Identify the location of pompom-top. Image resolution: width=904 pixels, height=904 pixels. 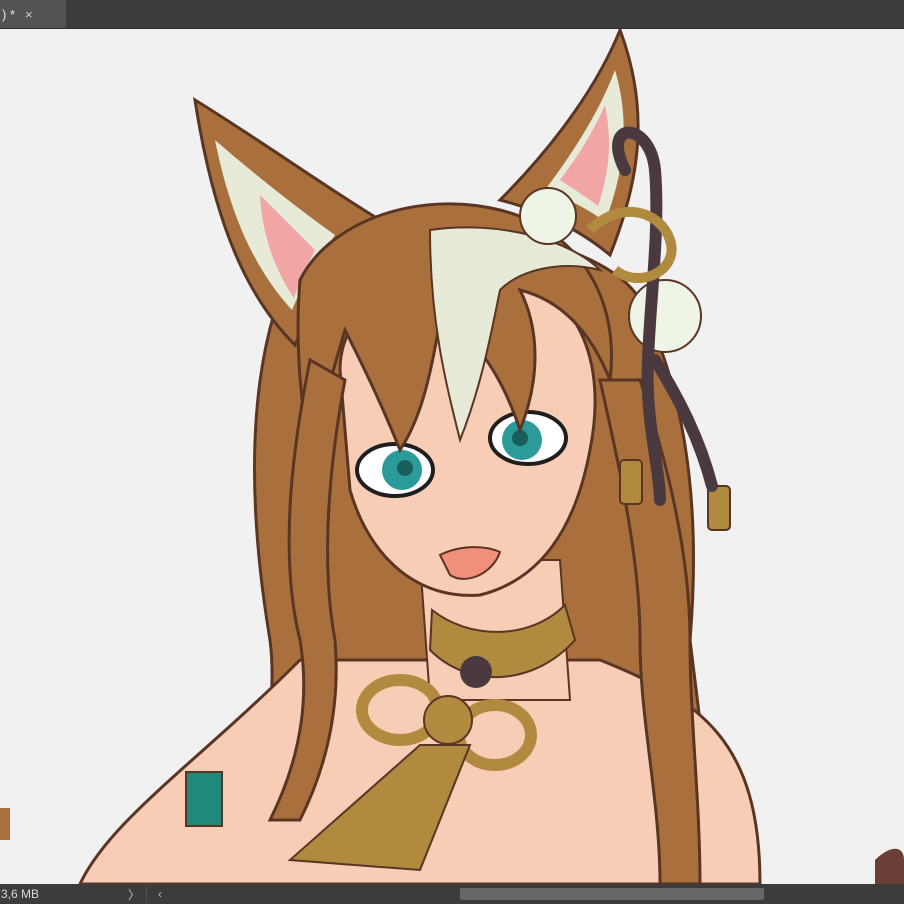
(548, 216).